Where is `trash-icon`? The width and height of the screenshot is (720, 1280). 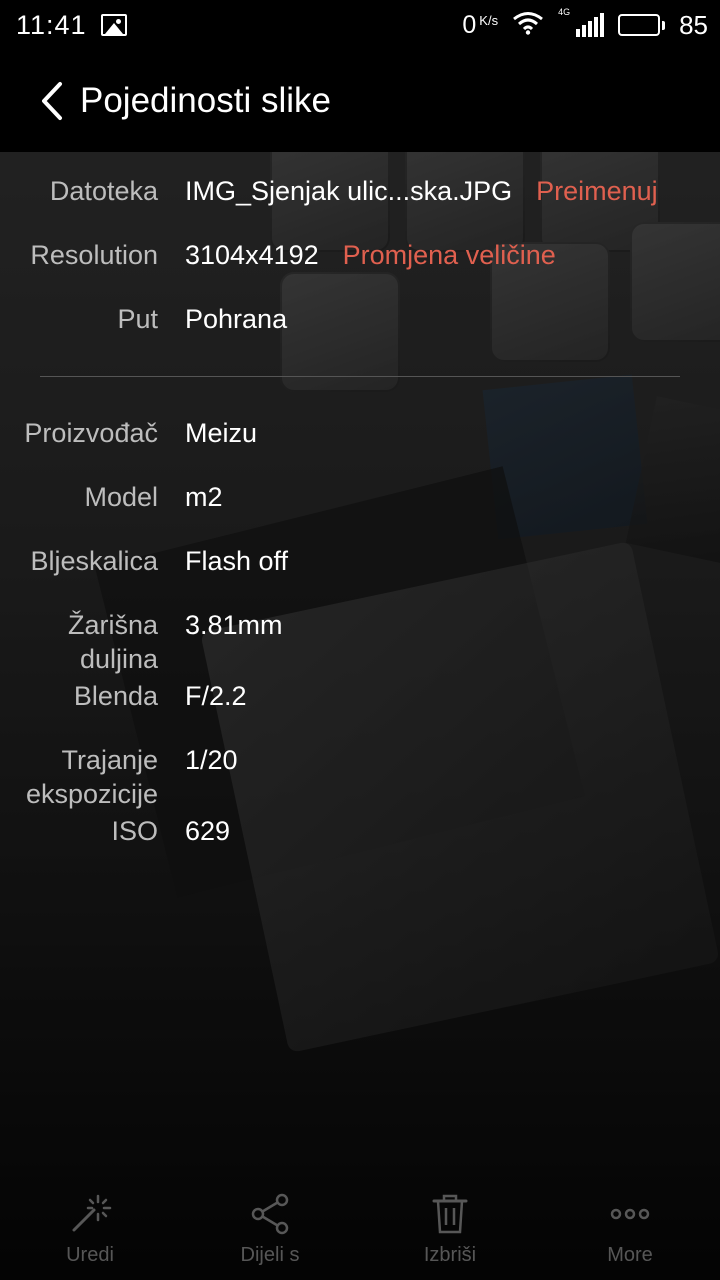
trash-icon is located at coordinates (450, 1214).